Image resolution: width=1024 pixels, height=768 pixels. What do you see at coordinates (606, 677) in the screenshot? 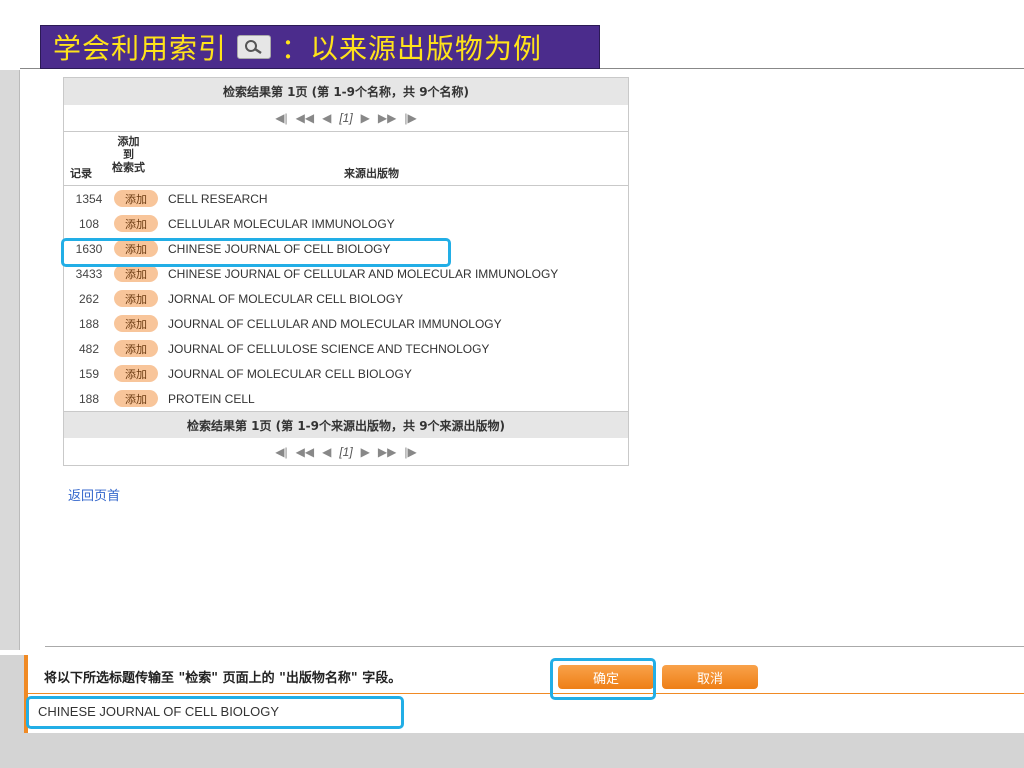
I see `ok-button: 确定` at bounding box center [606, 677].